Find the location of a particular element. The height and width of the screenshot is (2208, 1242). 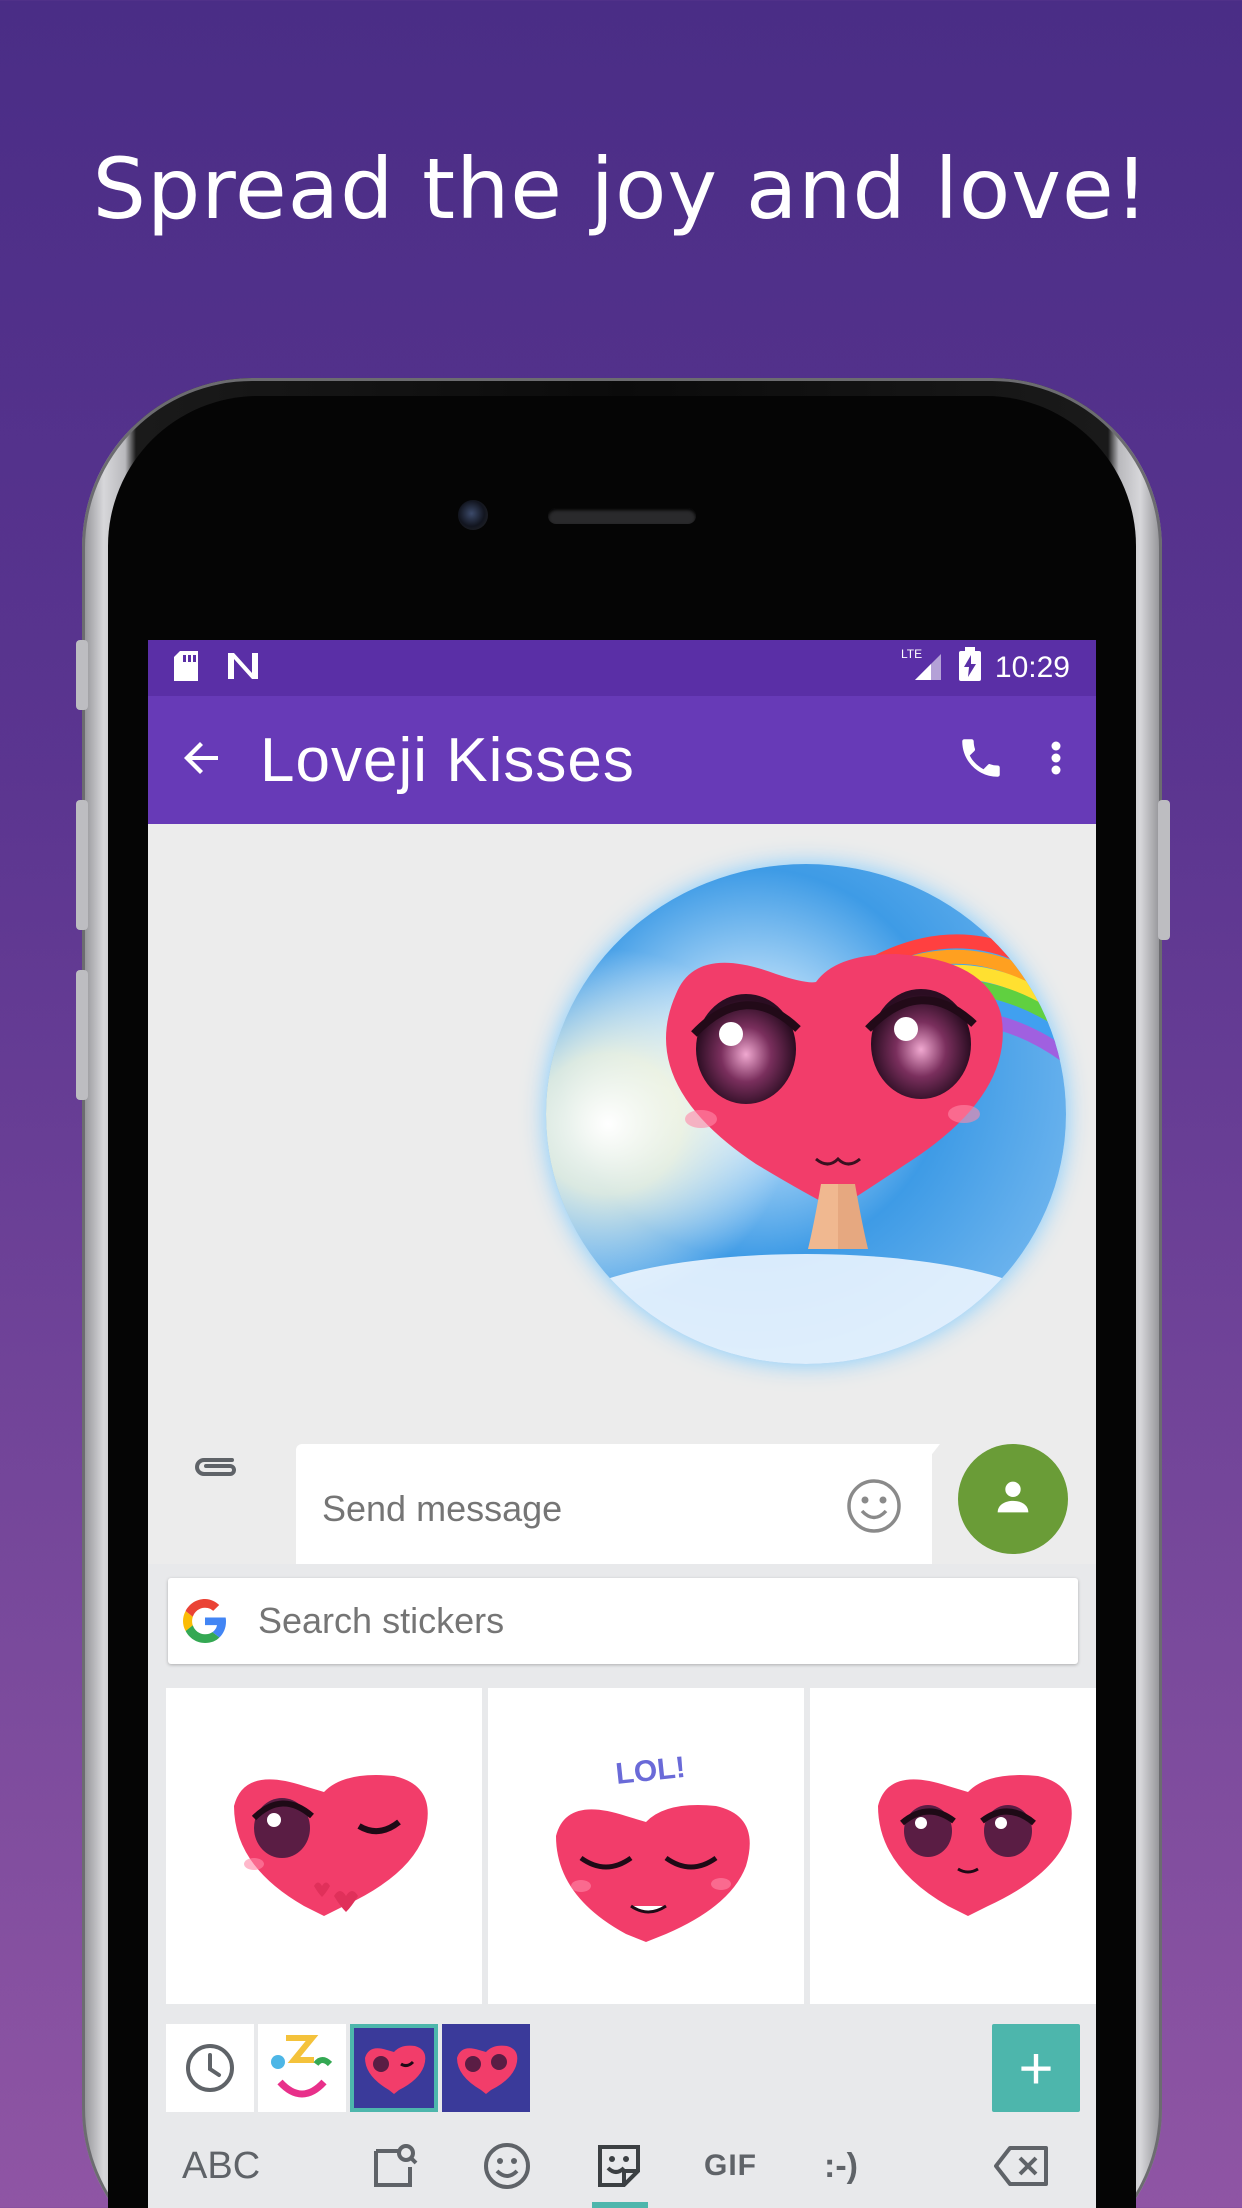

headline: Spread the joy and love! is located at coordinates (621, 189).